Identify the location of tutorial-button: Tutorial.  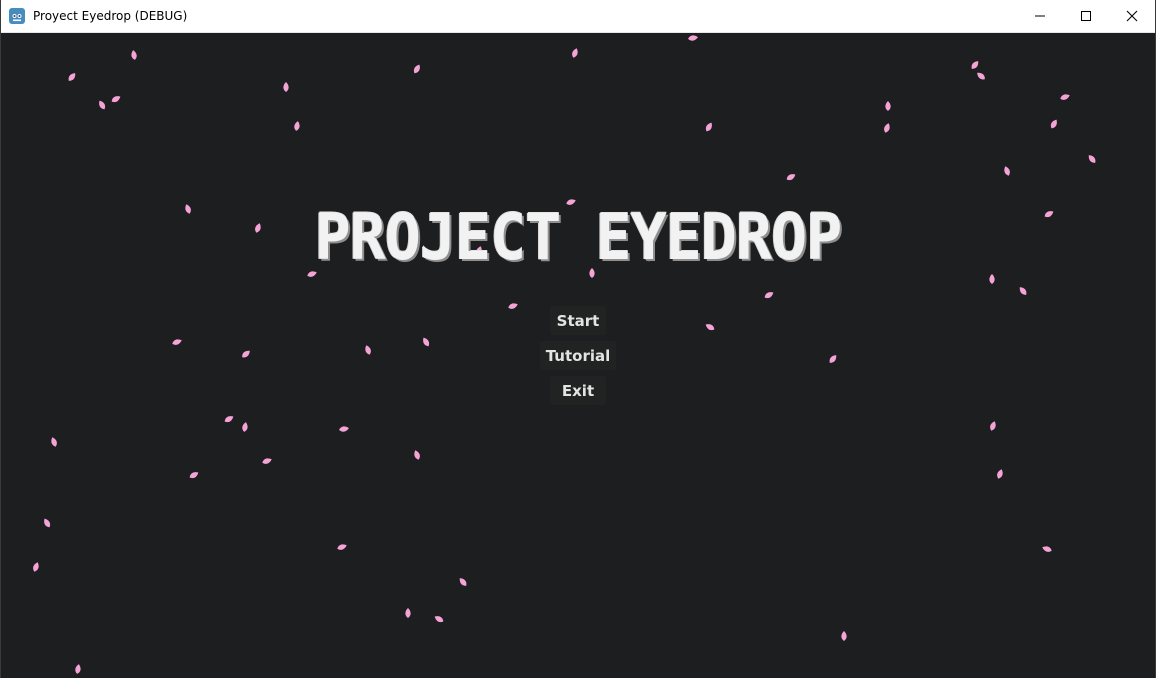
(578, 355).